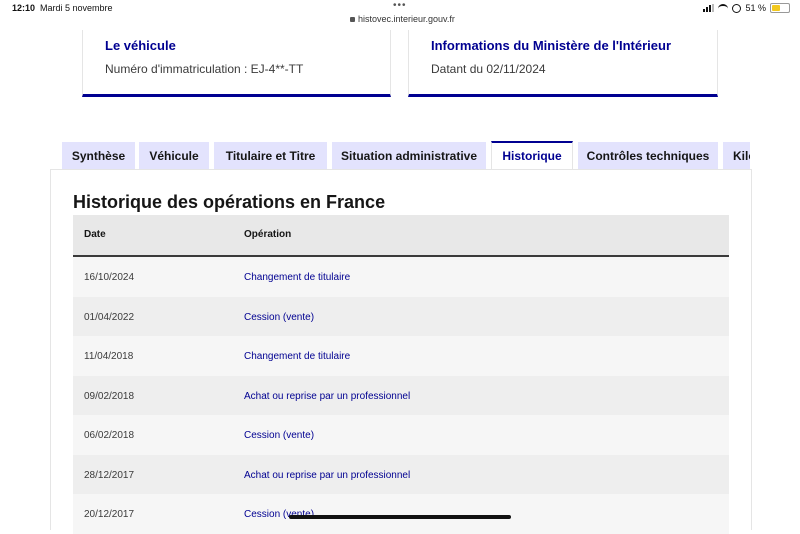  What do you see at coordinates (736, 156) in the screenshot?
I see `tab-kilometrage: Kilométrage` at bounding box center [736, 156].